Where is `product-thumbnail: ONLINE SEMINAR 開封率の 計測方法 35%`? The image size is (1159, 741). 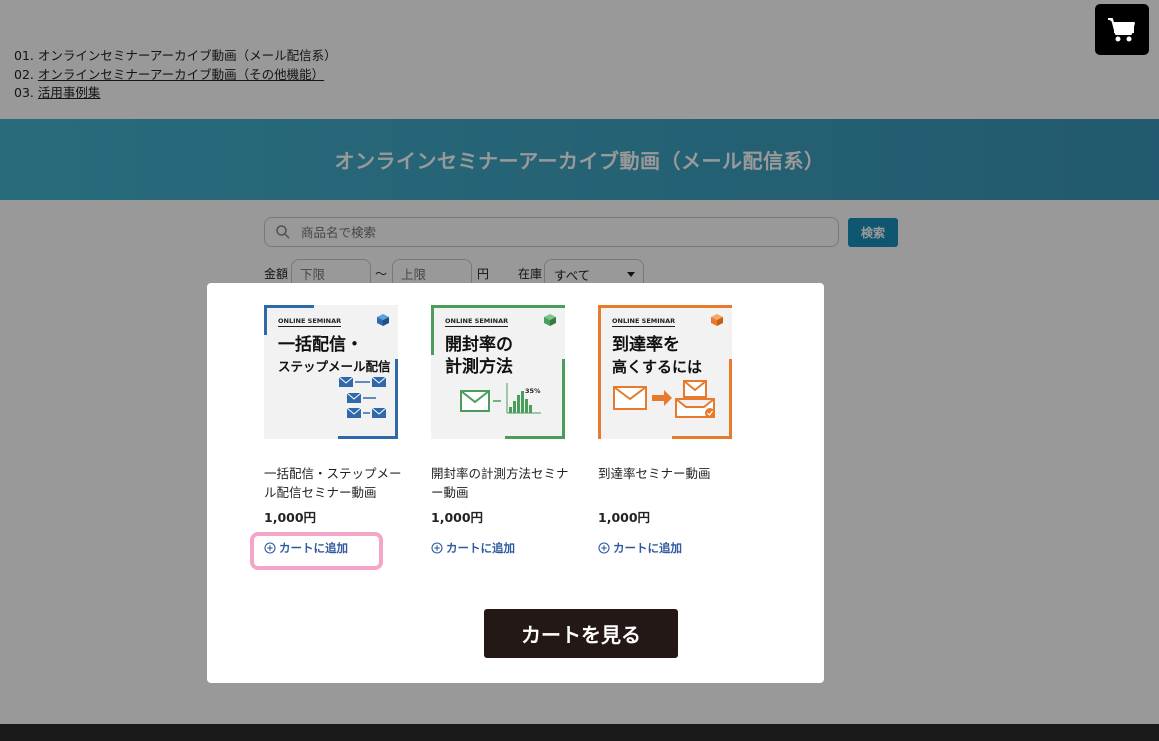
product-thumbnail: ONLINE SEMINAR 開封率の 計測方法 35% is located at coordinates (498, 372).